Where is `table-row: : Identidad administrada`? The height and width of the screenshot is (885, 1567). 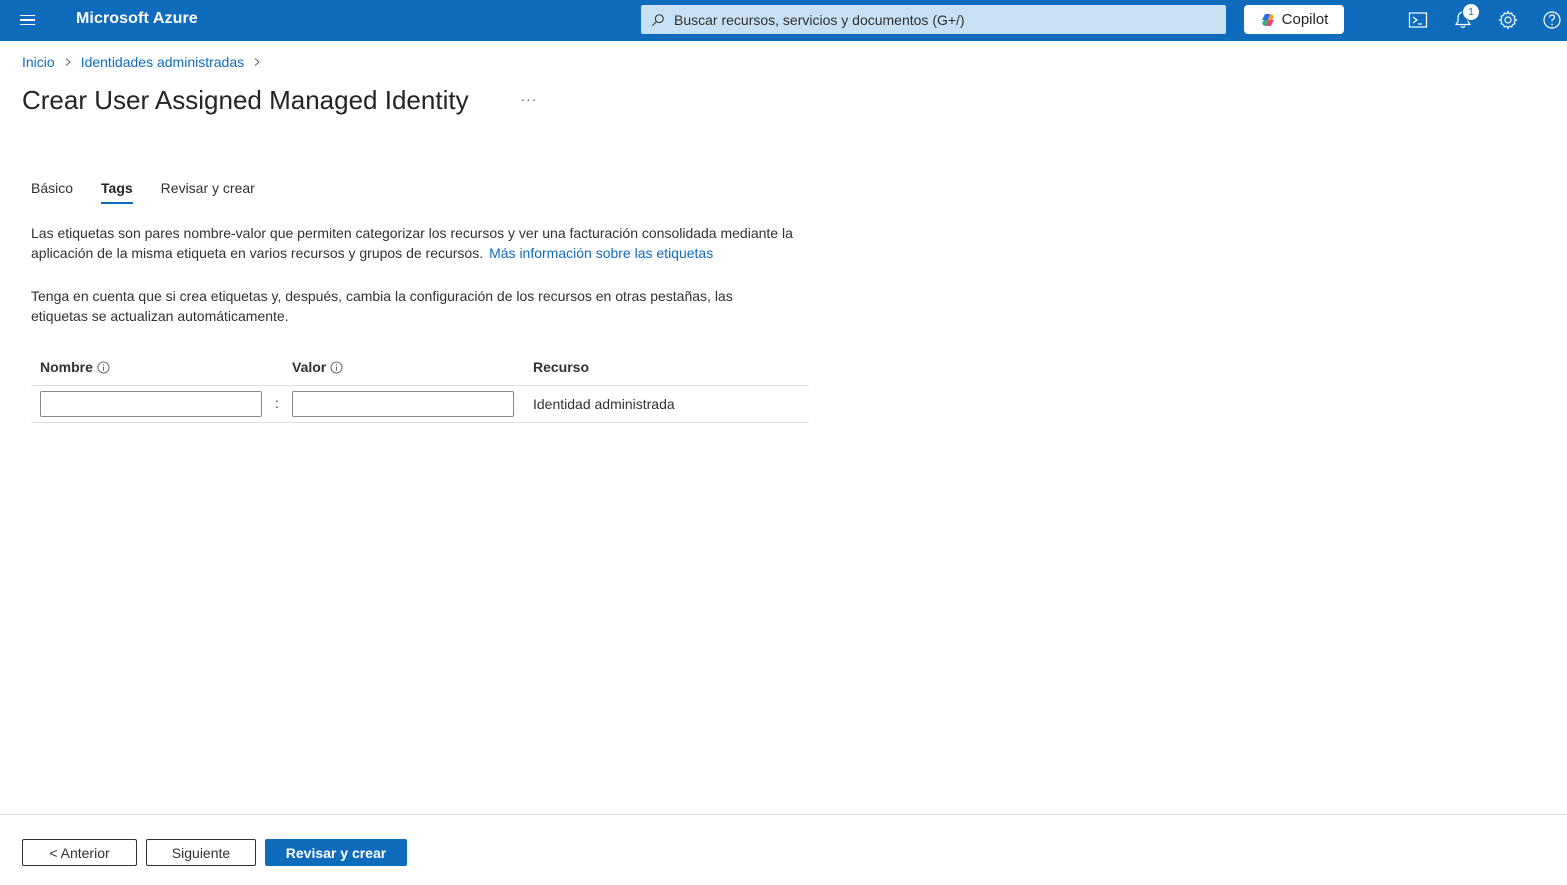
table-row: : Identidad administrada is located at coordinates (420, 404).